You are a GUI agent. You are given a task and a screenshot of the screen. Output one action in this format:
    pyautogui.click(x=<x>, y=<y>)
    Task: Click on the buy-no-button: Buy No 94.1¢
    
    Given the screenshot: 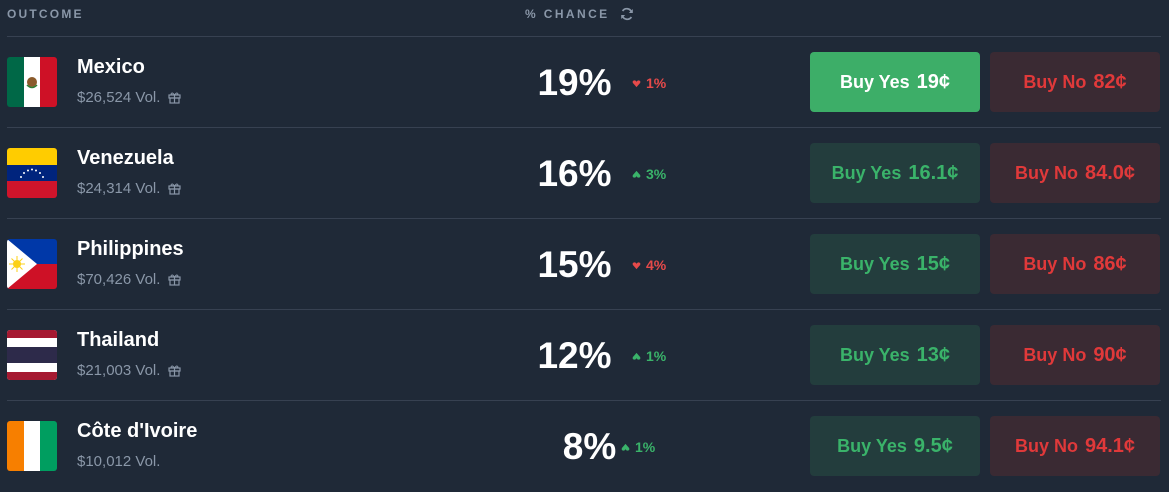 What is the action you would take?
    pyautogui.click(x=1075, y=446)
    